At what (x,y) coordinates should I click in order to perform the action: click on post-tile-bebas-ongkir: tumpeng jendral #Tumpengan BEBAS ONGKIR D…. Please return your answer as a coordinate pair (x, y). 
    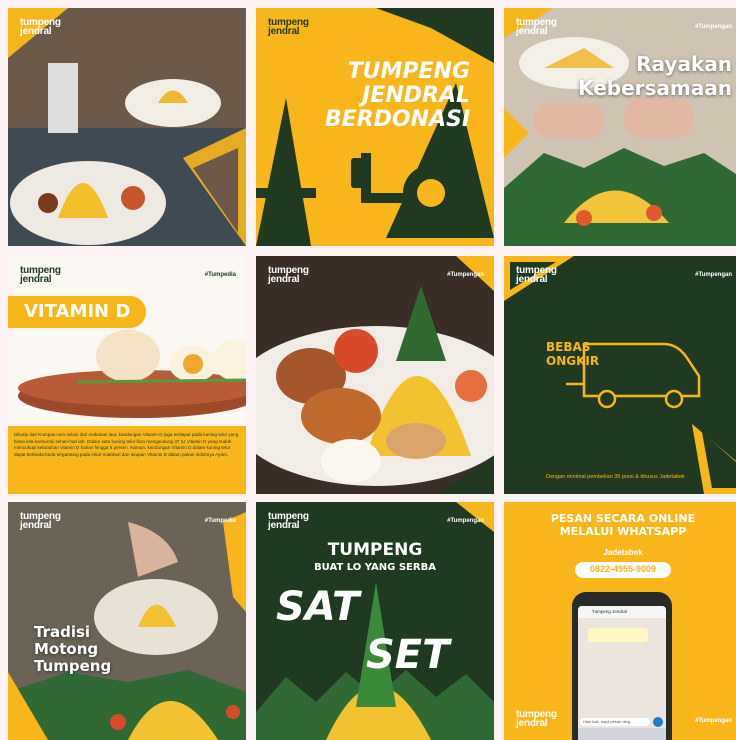
    Looking at the image, I should click on (620, 375).